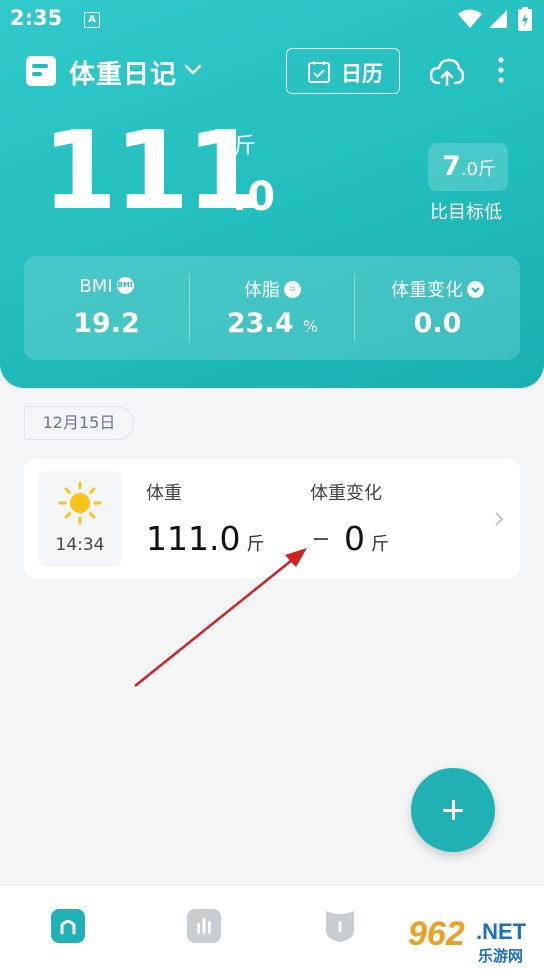 This screenshot has width=544, height=969. What do you see at coordinates (292, 289) in the screenshot?
I see `bodyfat-icon: ∷` at bounding box center [292, 289].